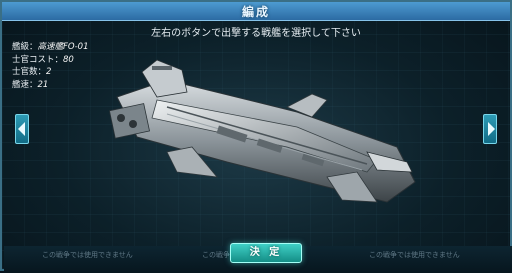  I want to click on ship-class-value: 高速艦FO-01, so click(63, 47).